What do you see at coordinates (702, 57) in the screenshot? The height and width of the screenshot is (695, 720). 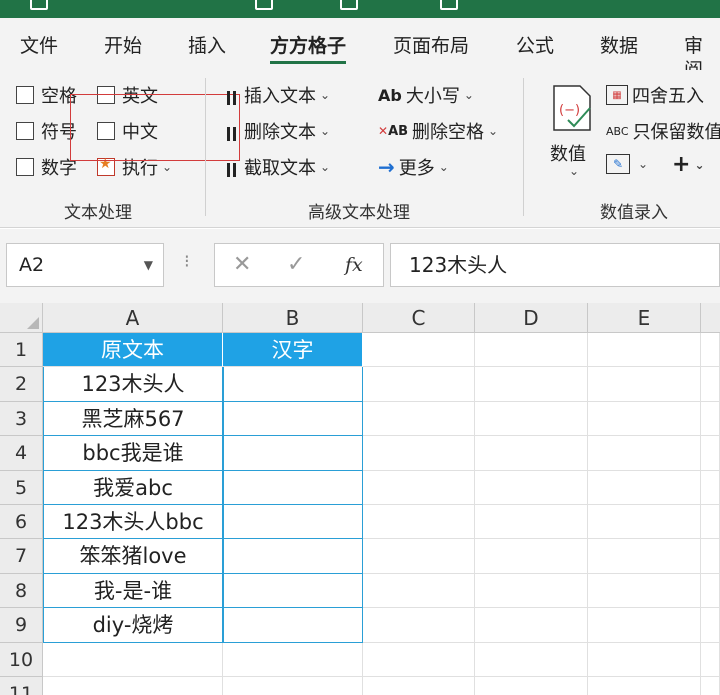 I see `tab-review: 审阅` at bounding box center [702, 57].